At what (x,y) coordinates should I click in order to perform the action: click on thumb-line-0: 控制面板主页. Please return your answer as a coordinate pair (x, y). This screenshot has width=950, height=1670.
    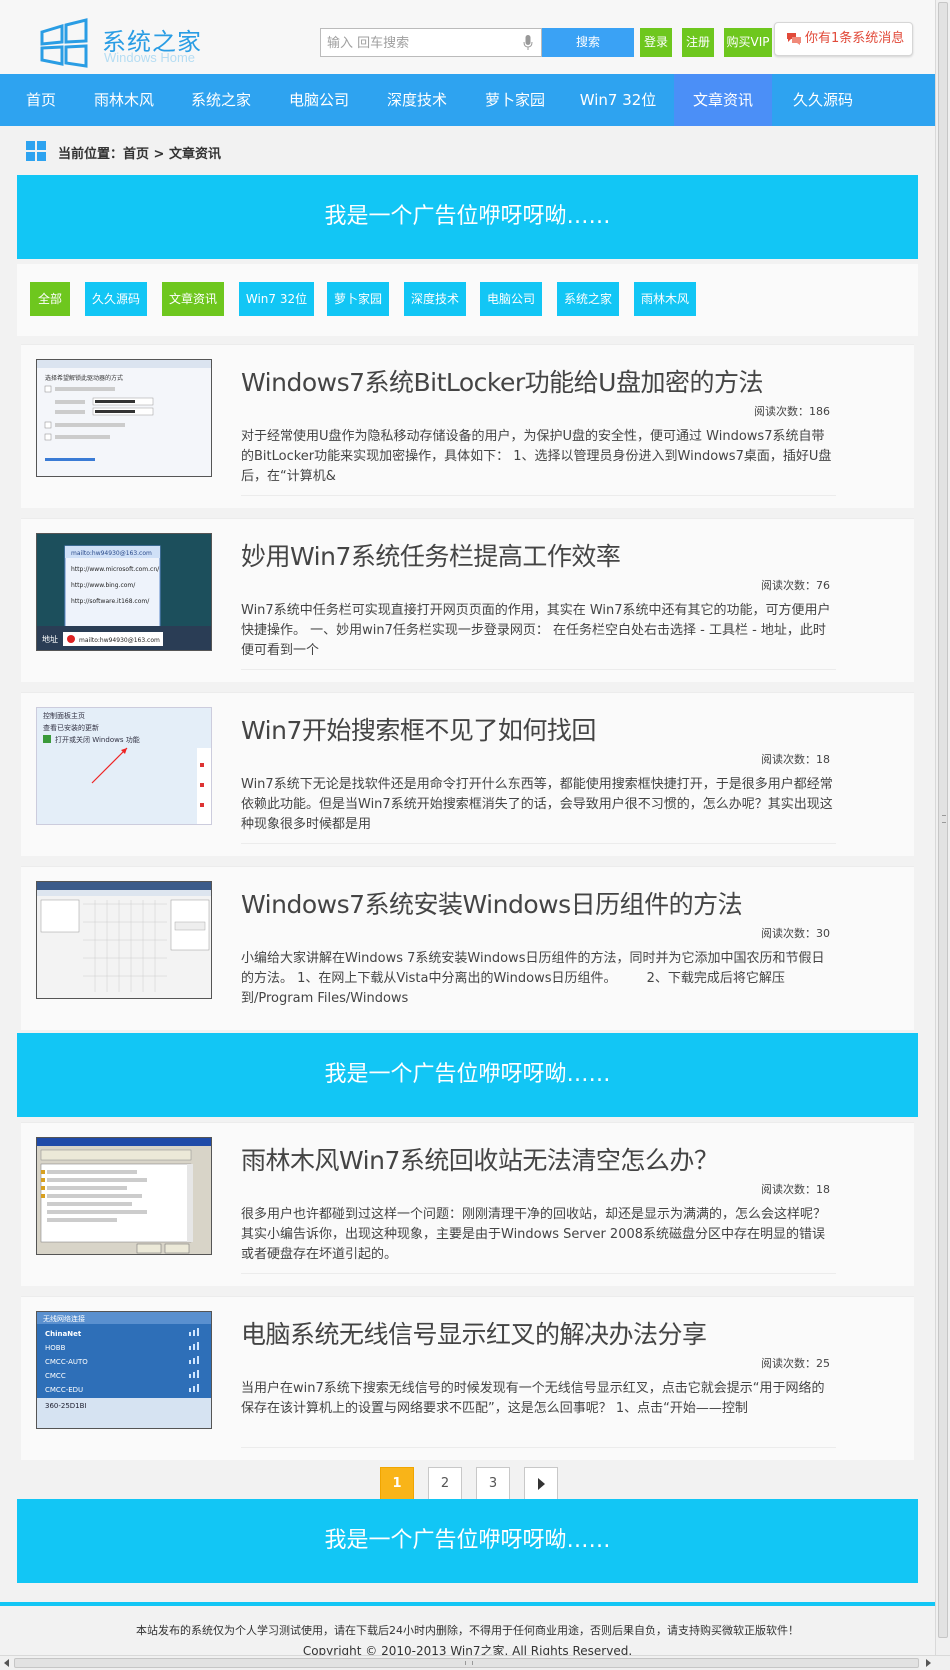
    Looking at the image, I should click on (64, 715).